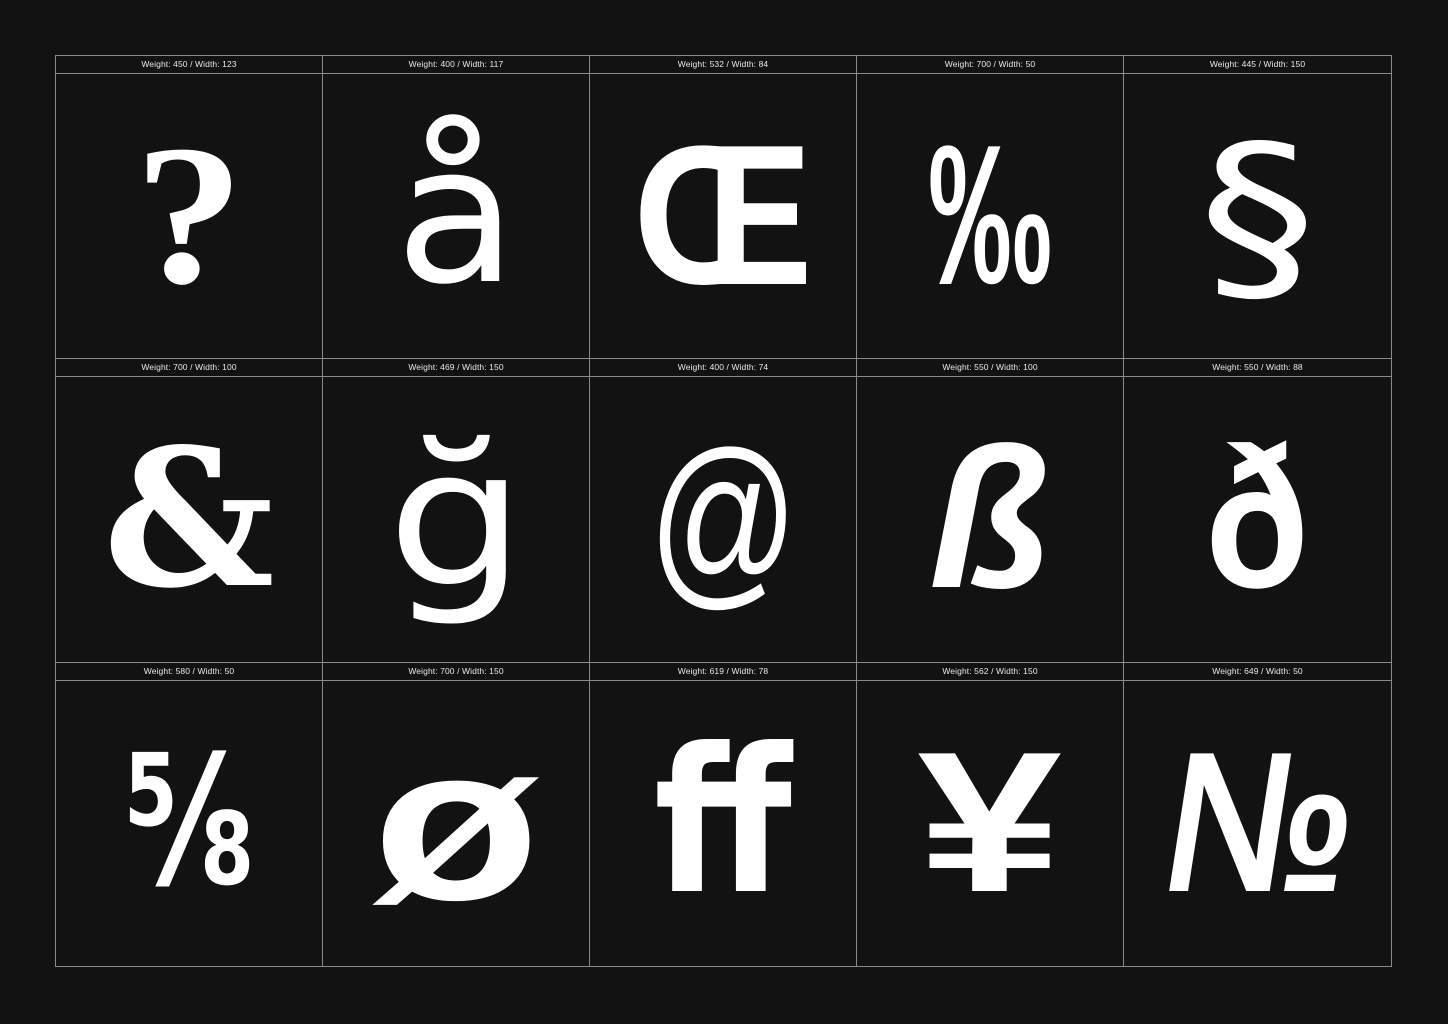 This screenshot has height=1024, width=1448. I want to click on specimen-cell: Weight: 619 / Width: 78 ﬀ, so click(723, 814).